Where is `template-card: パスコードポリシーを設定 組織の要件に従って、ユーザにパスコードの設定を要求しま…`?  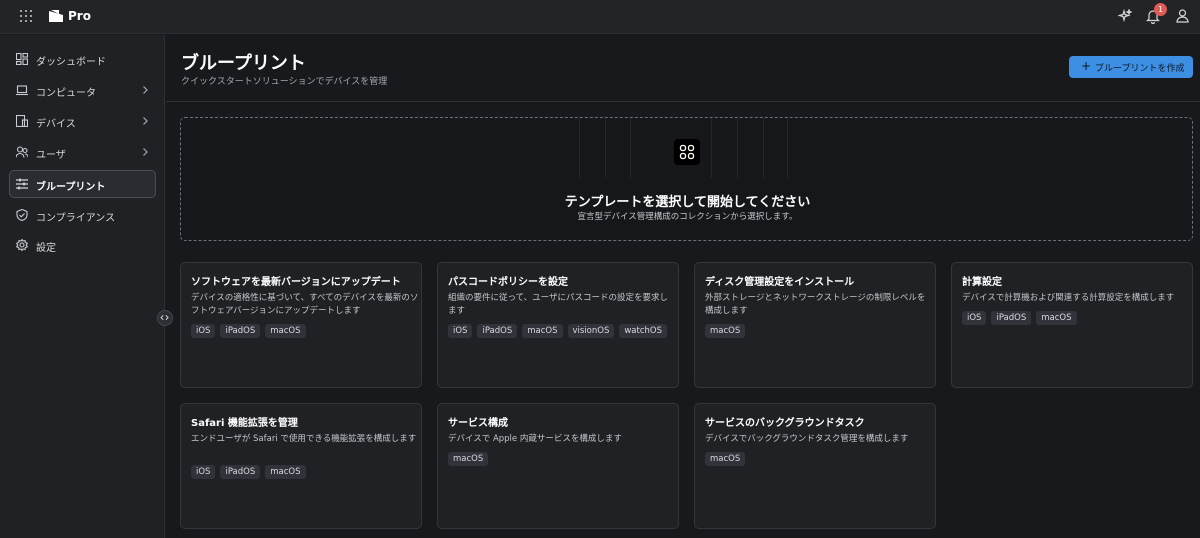 template-card: パスコードポリシーを設定 組織の要件に従って、ユーザにパスコードの設定を要求しま… is located at coordinates (558, 325).